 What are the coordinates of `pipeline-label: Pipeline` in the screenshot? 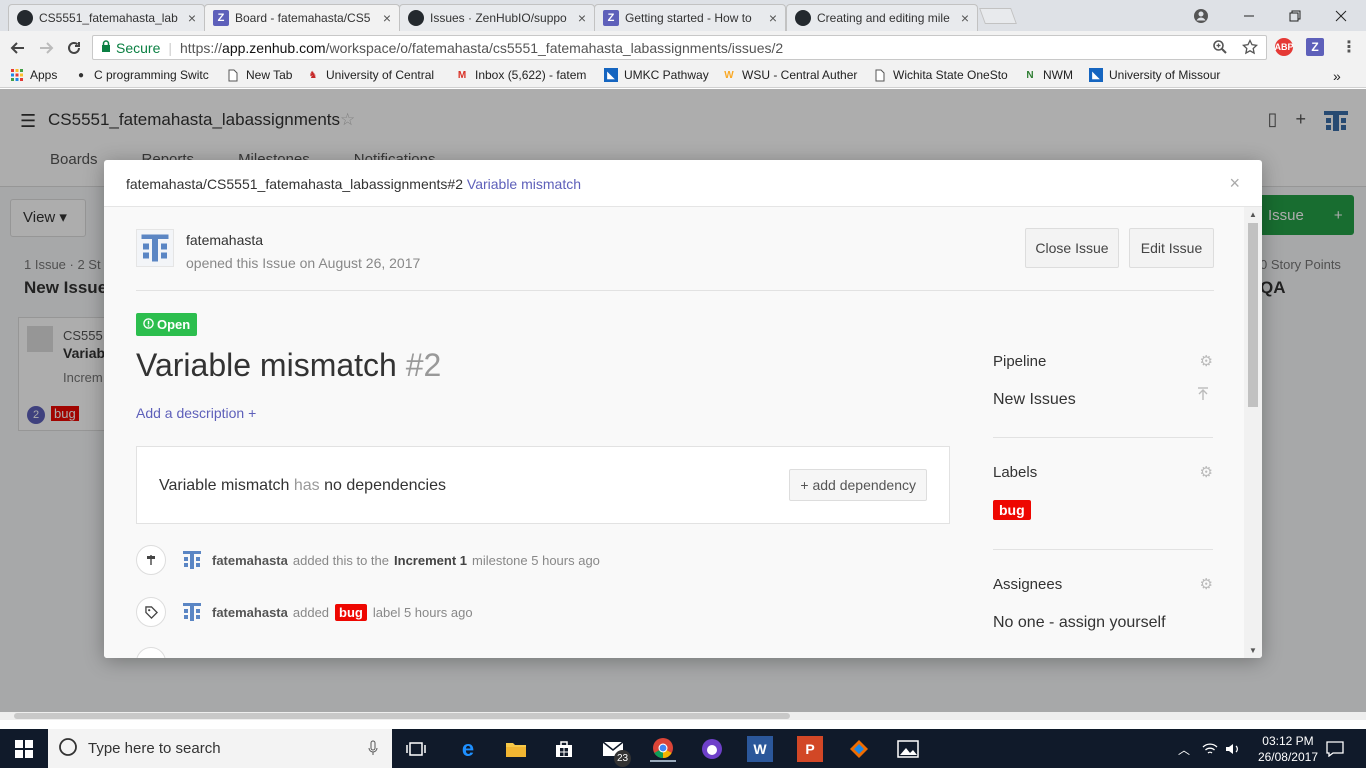 It's located at (1020, 361).